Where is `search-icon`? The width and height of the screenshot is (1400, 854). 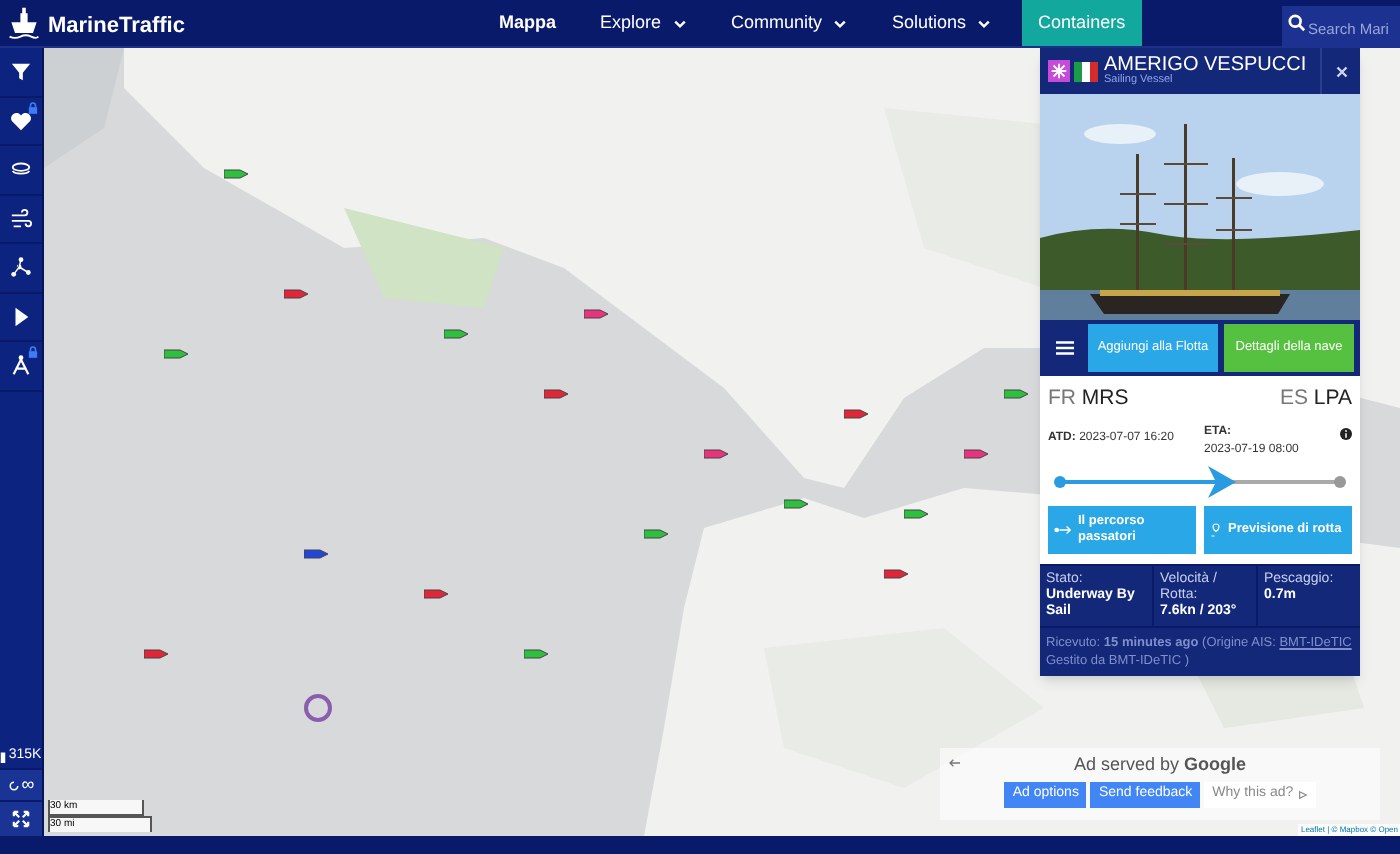
search-icon is located at coordinates (1297, 22).